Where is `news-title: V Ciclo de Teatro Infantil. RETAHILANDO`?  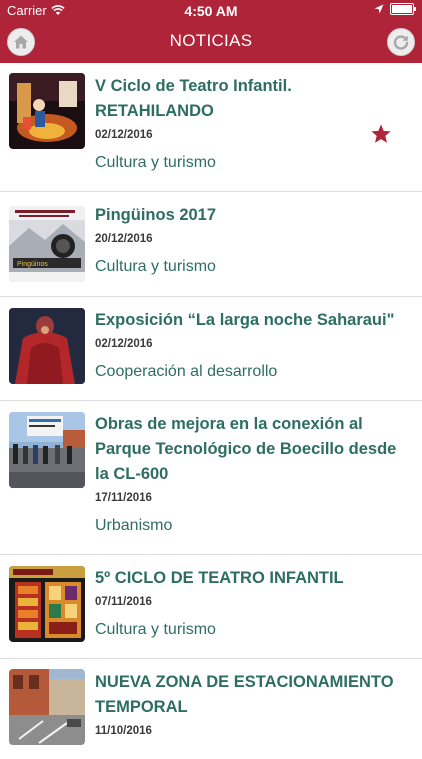 news-title: V Ciclo de Teatro Infantil. RETAHILANDO is located at coordinates (193, 98).